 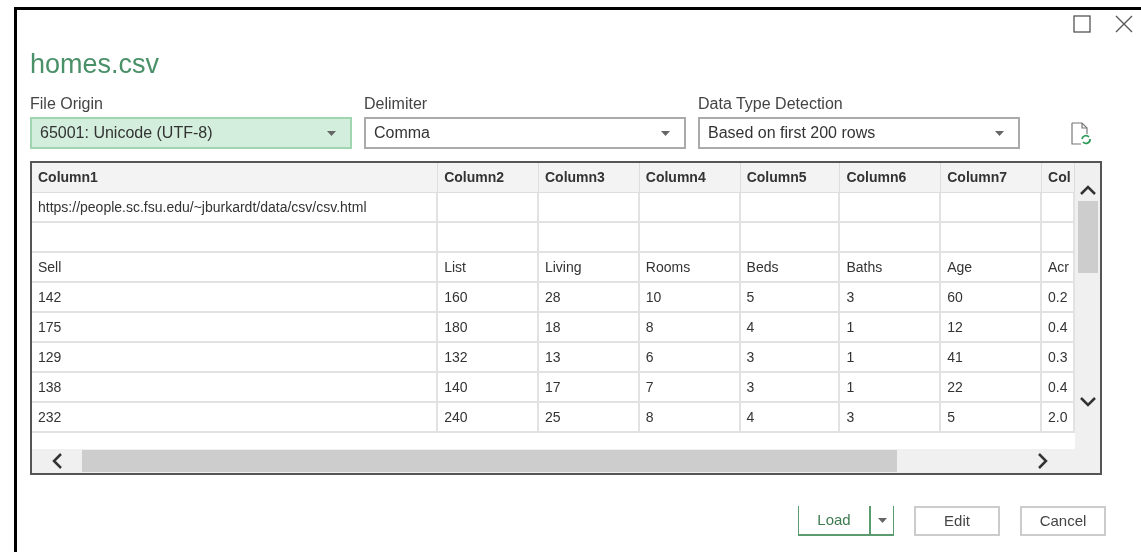 What do you see at coordinates (846, 521) in the screenshot?
I see `load-split-button: Load` at bounding box center [846, 521].